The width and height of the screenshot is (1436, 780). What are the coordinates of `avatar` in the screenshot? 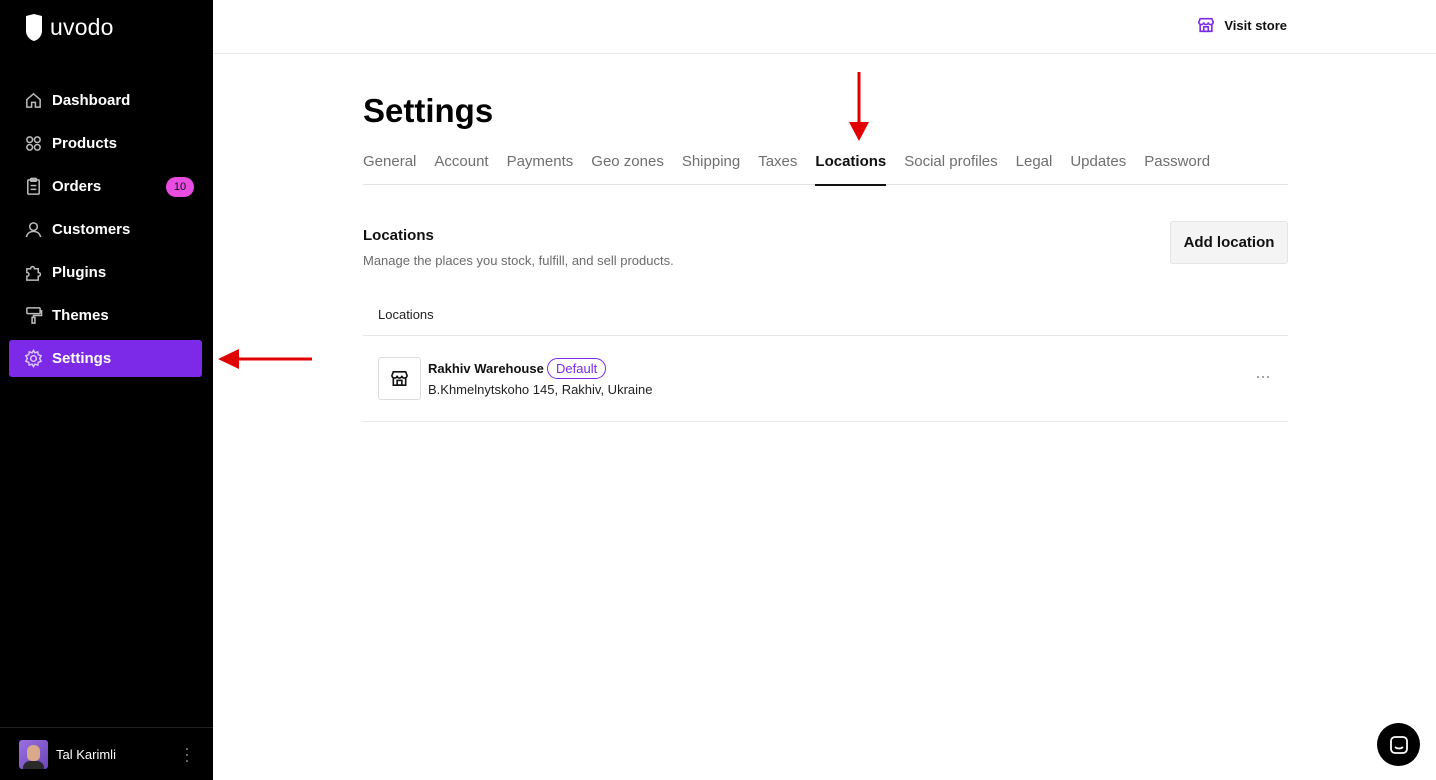 It's located at (33, 754).